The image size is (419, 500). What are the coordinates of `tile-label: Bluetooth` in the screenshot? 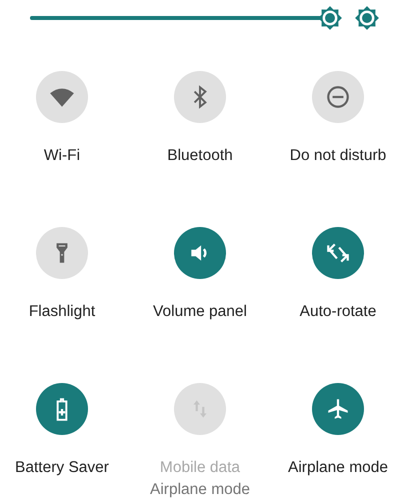 It's located at (200, 156).